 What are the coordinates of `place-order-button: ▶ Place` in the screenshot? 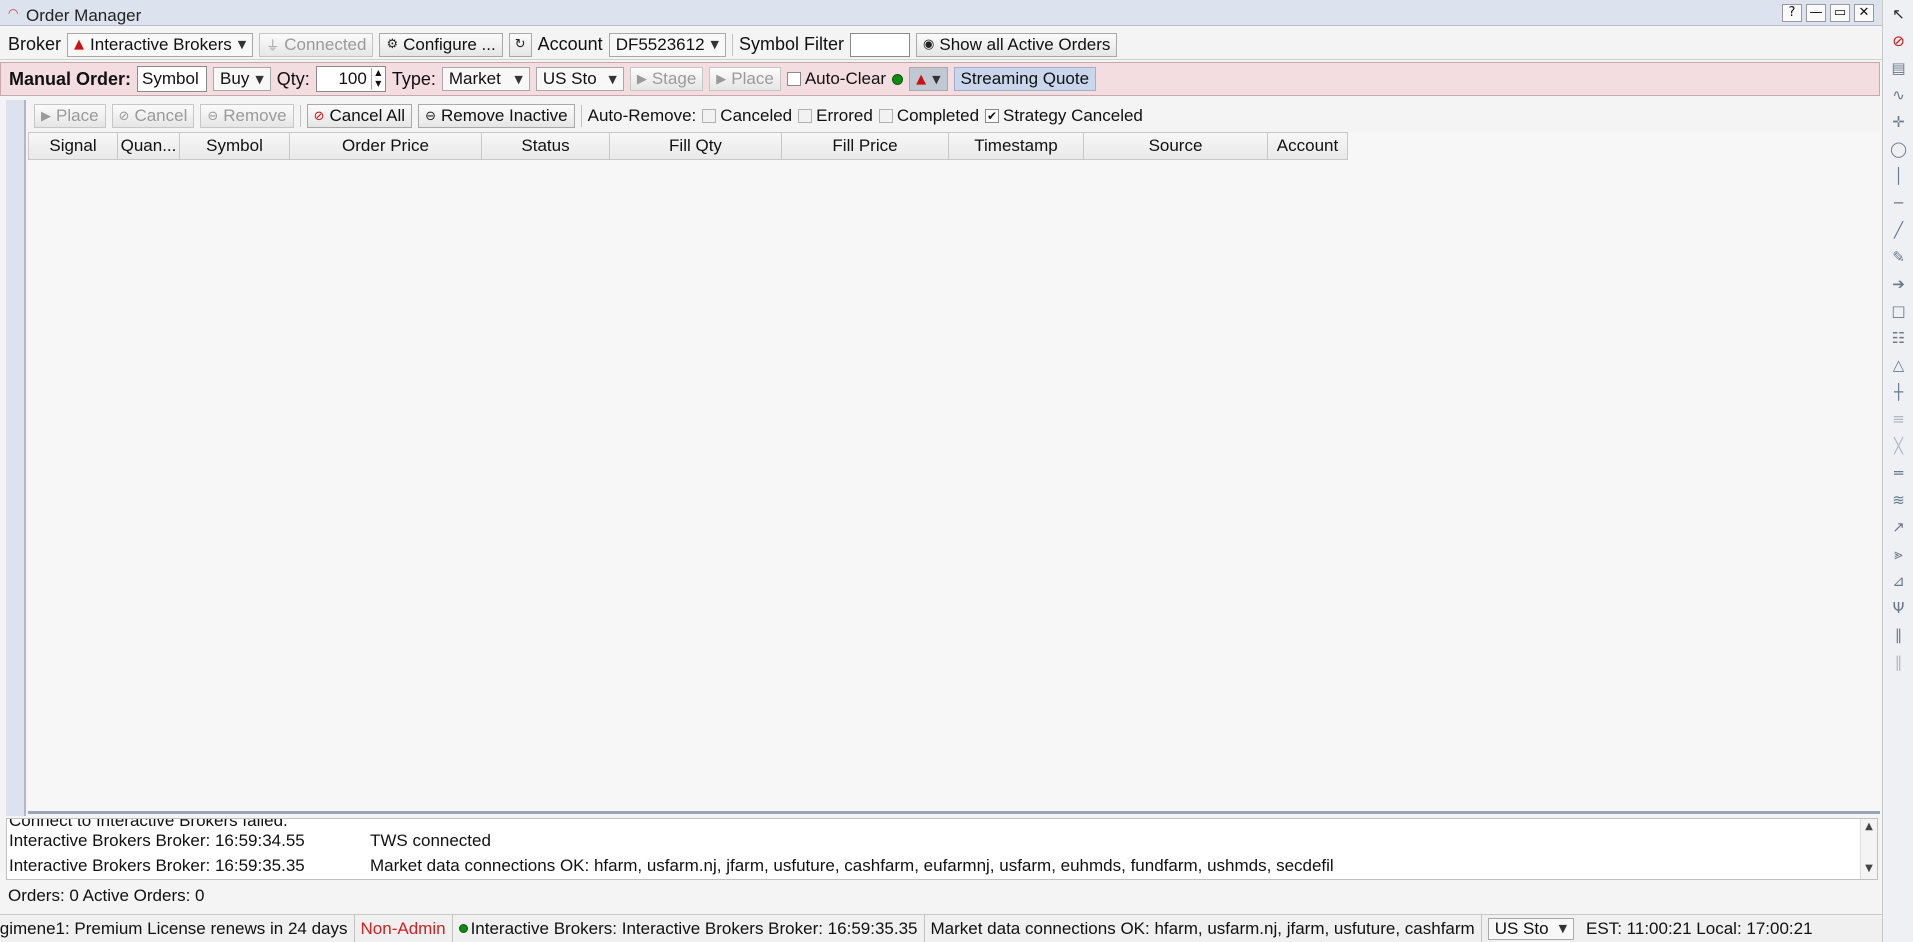 It's located at (70, 116).